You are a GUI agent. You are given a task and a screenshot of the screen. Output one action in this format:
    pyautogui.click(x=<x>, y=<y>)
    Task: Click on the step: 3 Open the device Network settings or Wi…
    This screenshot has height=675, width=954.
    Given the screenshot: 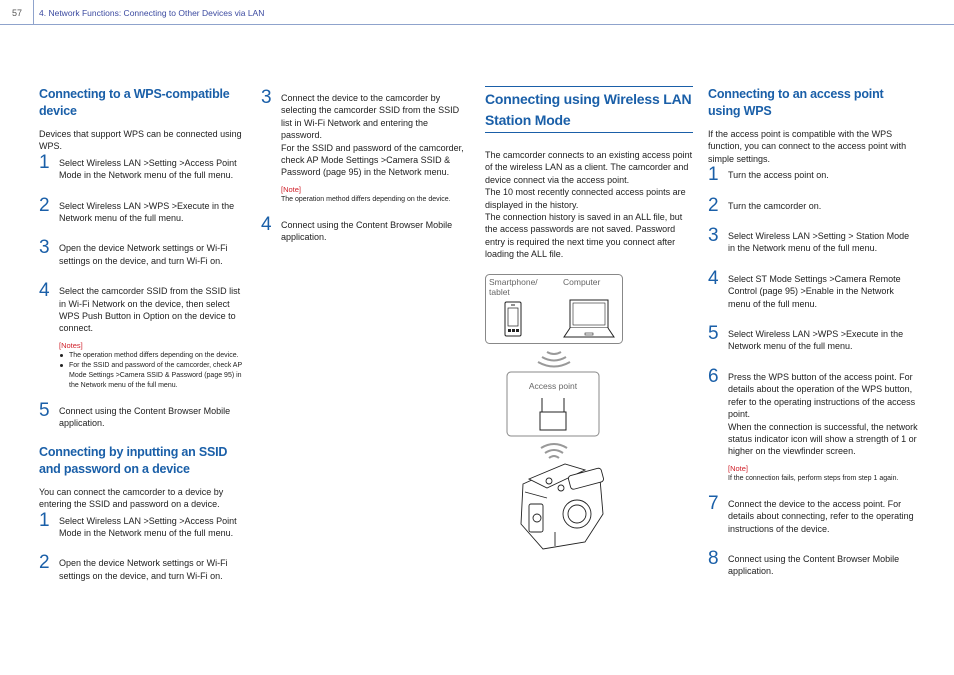 What is the action you would take?
    pyautogui.click(x=144, y=252)
    